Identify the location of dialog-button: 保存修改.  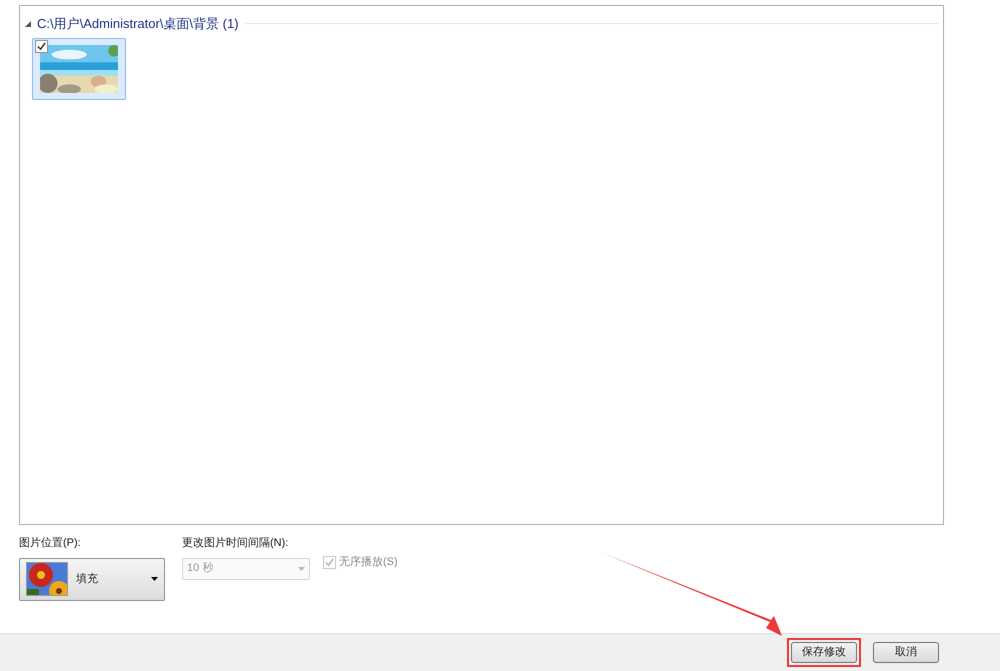
(824, 652).